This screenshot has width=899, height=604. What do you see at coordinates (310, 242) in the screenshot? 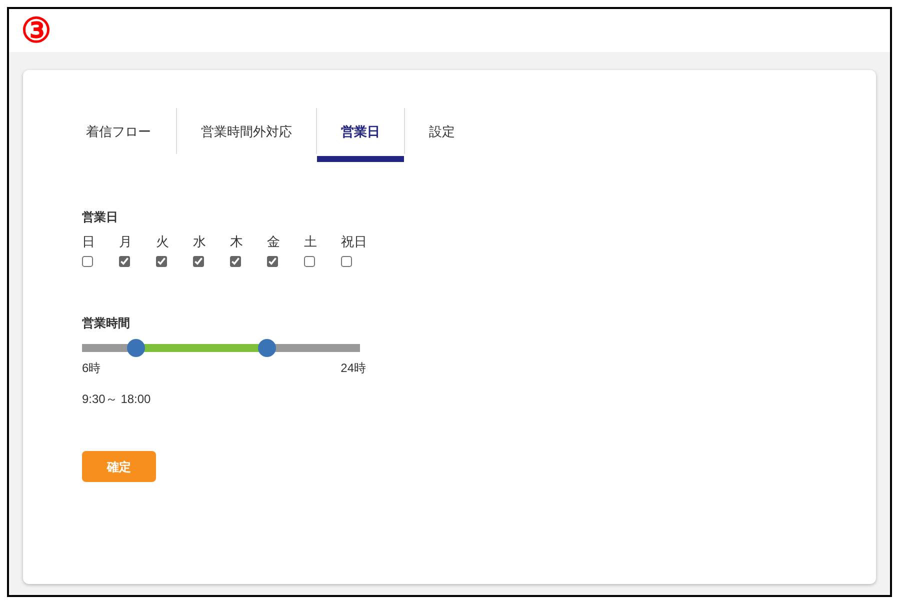
I see `day-label: 土` at bounding box center [310, 242].